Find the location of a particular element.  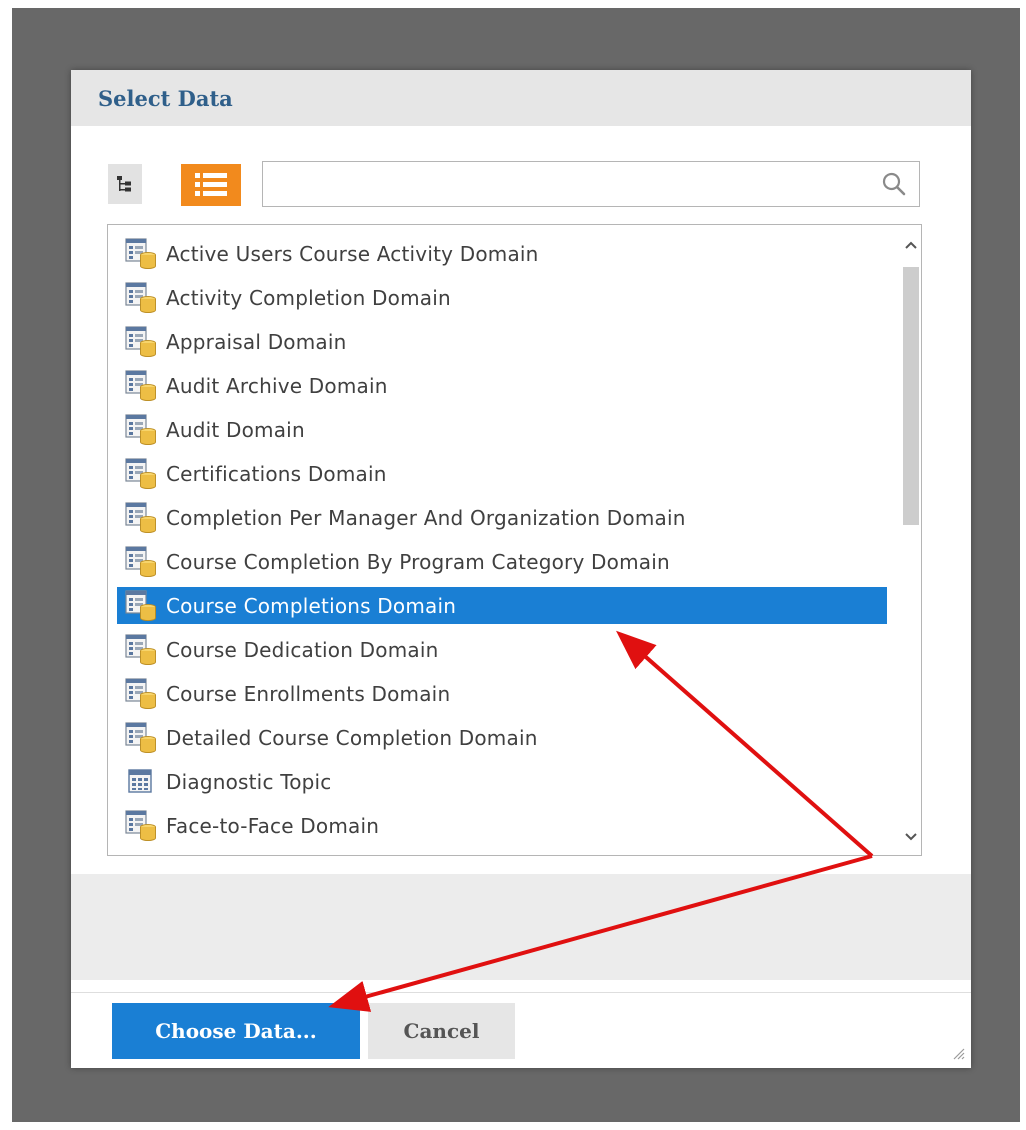

list-item: Diagnostic Topic is located at coordinates (502, 781).